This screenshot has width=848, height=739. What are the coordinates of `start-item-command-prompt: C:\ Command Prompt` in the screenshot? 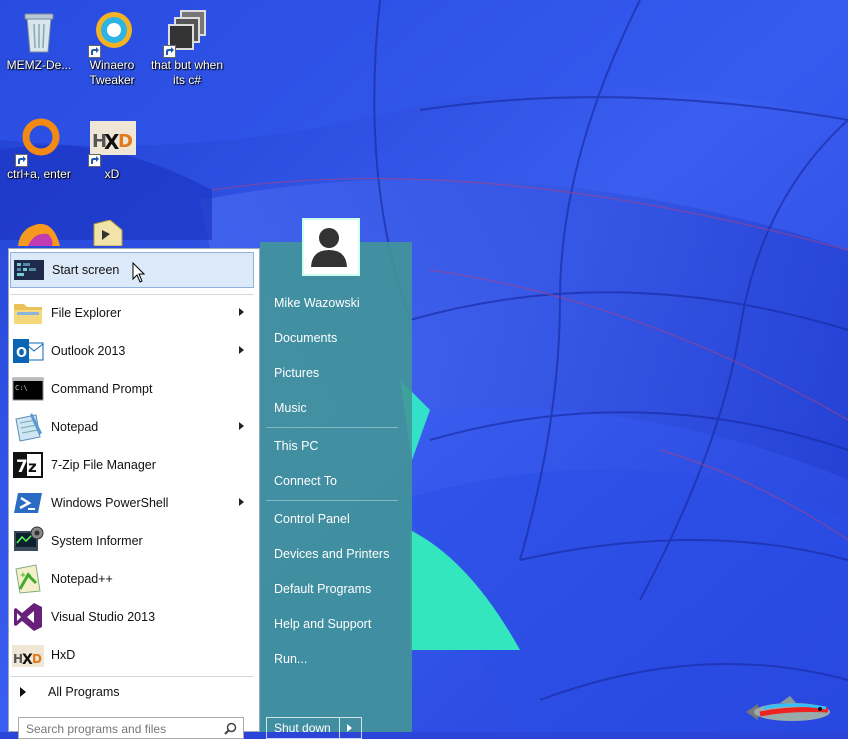 It's located at (132, 389).